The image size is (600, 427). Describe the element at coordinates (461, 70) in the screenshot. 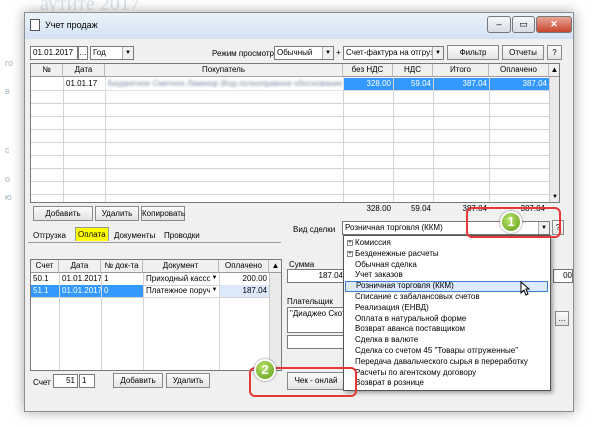

I see `column-header: Итого` at that location.